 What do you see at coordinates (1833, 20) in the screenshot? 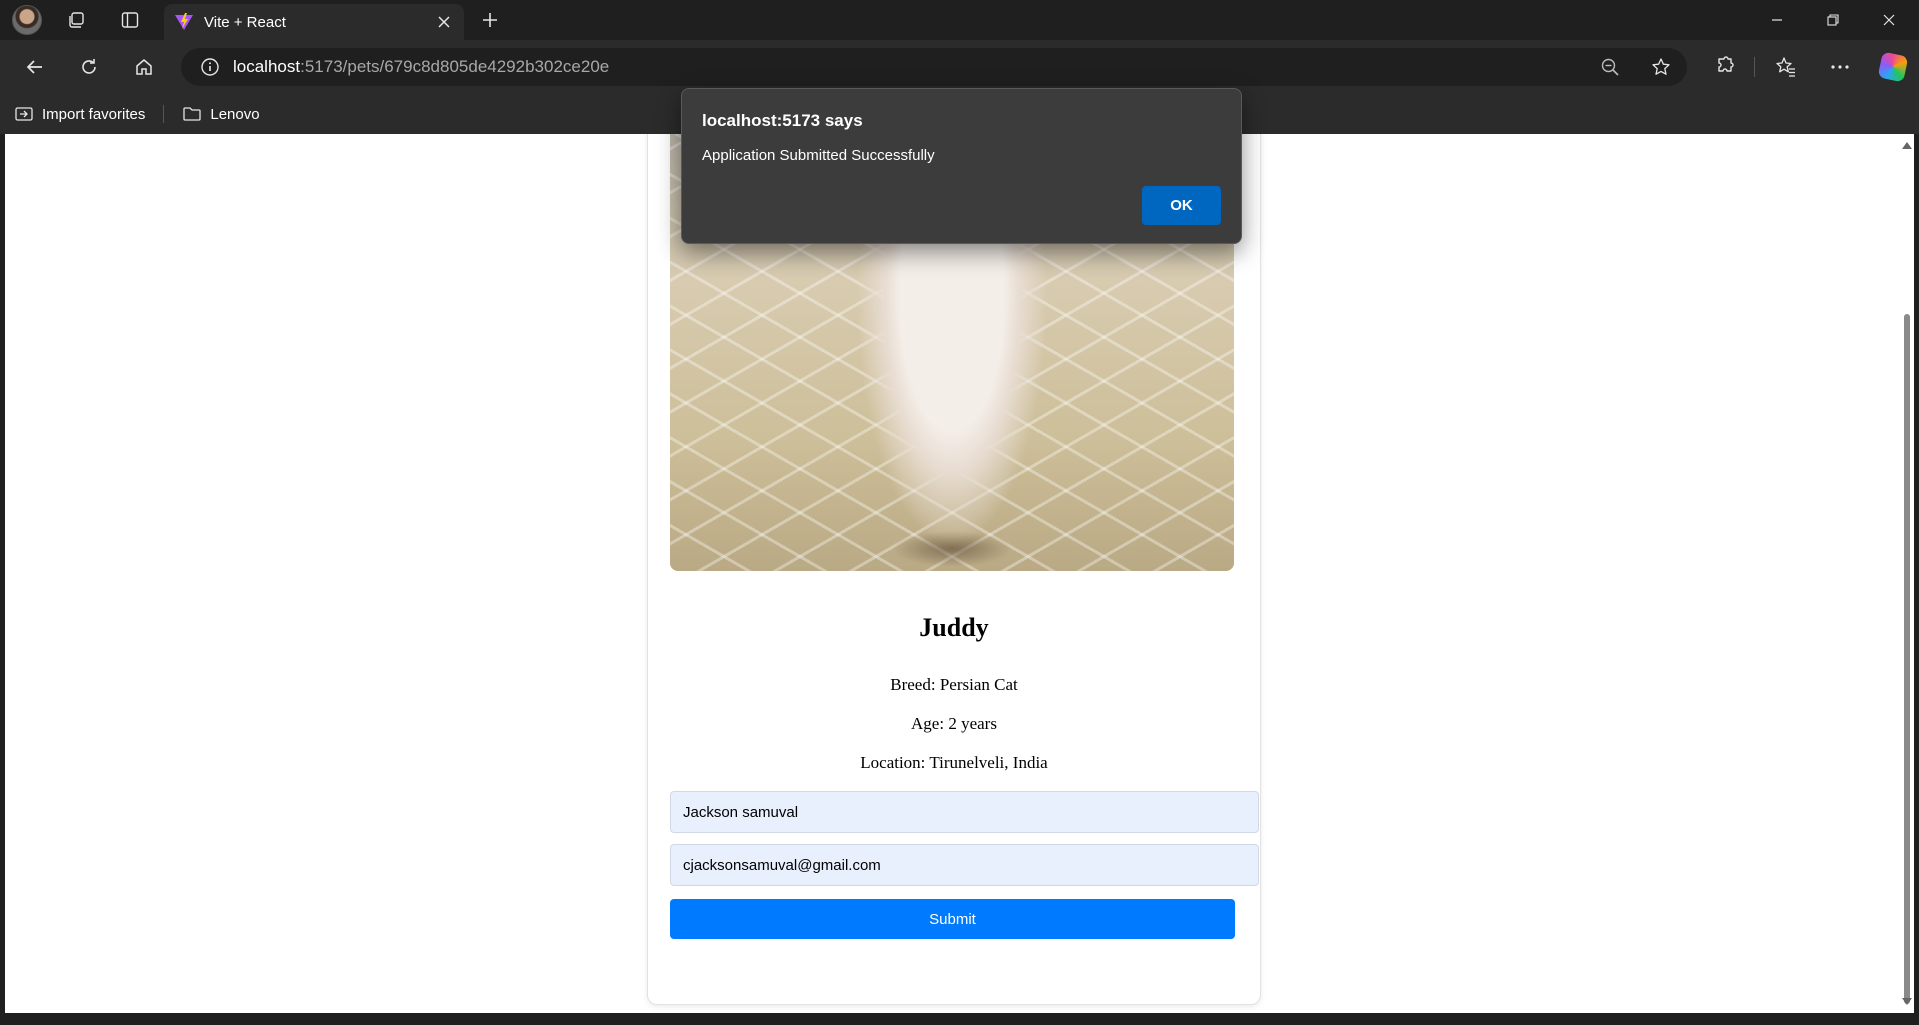
I see `restore-icon` at bounding box center [1833, 20].